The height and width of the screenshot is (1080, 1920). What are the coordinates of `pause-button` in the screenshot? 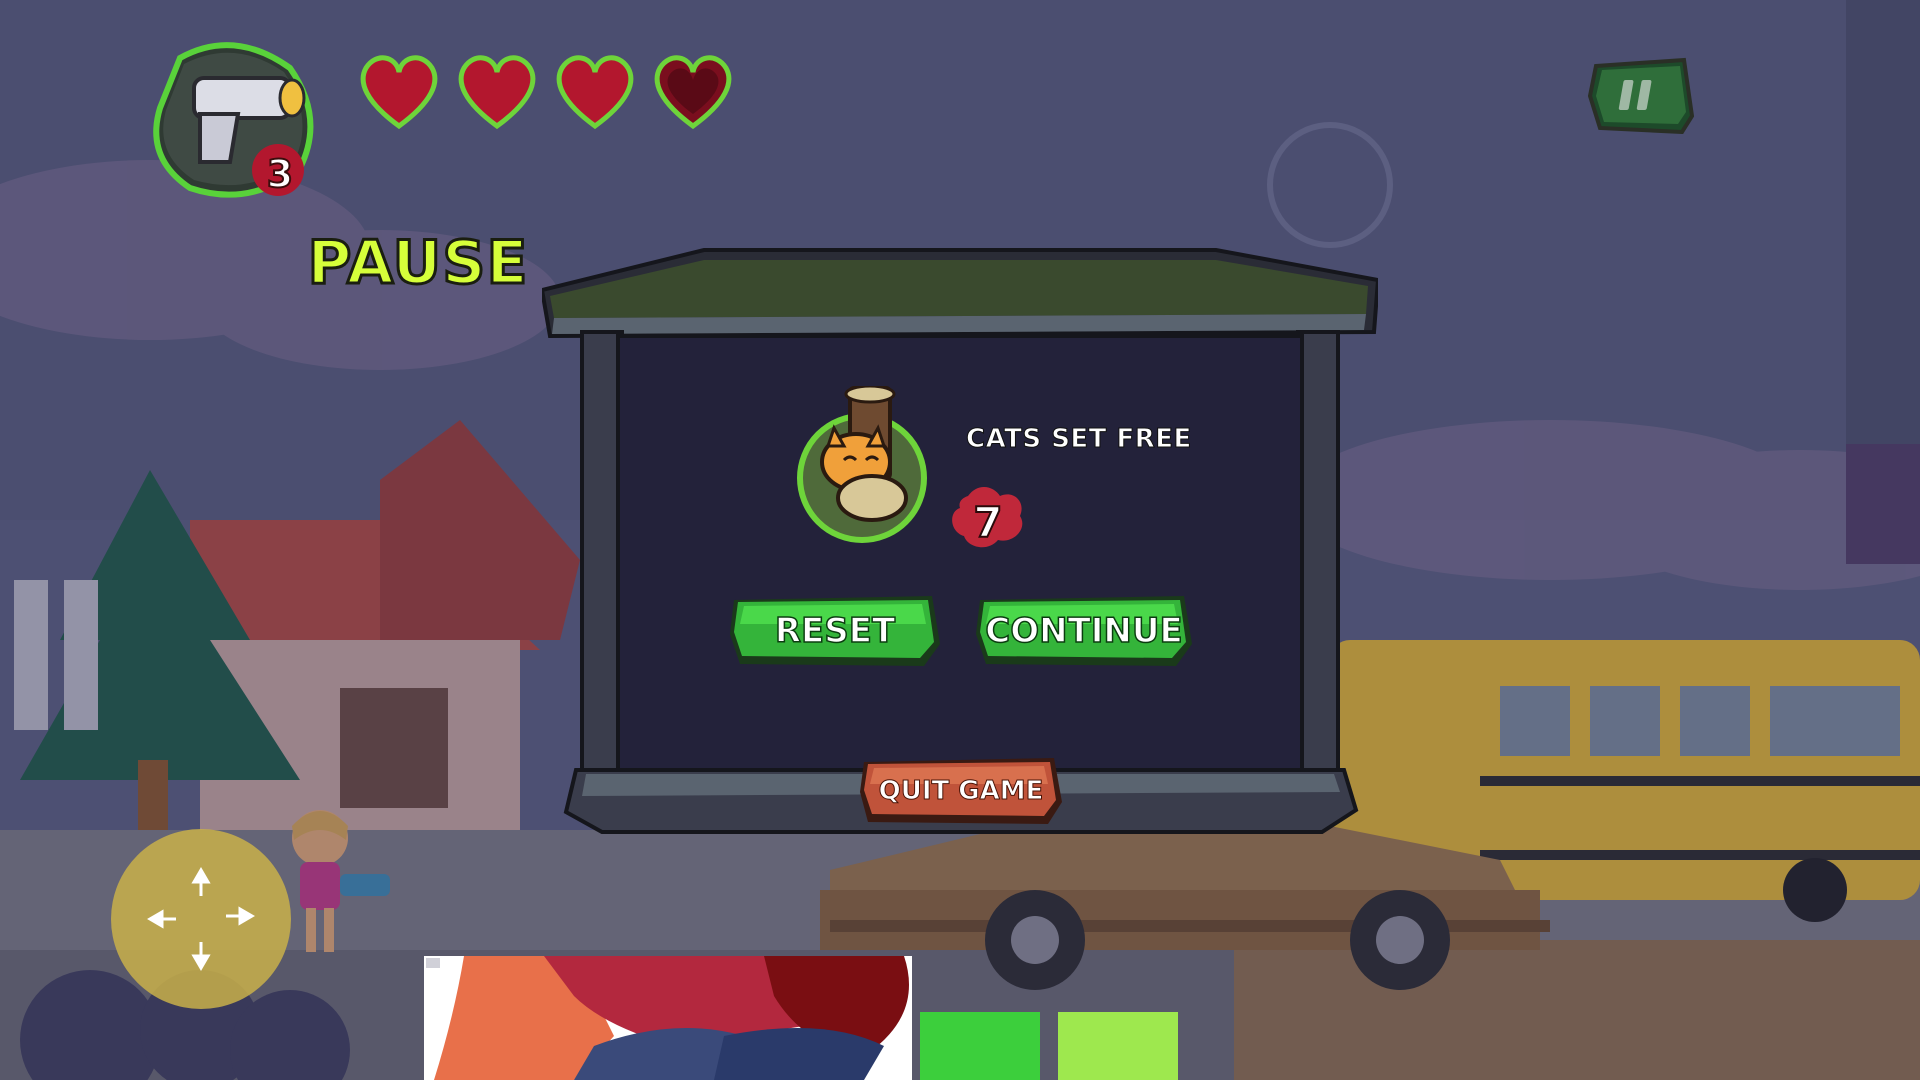 It's located at (1641, 95).